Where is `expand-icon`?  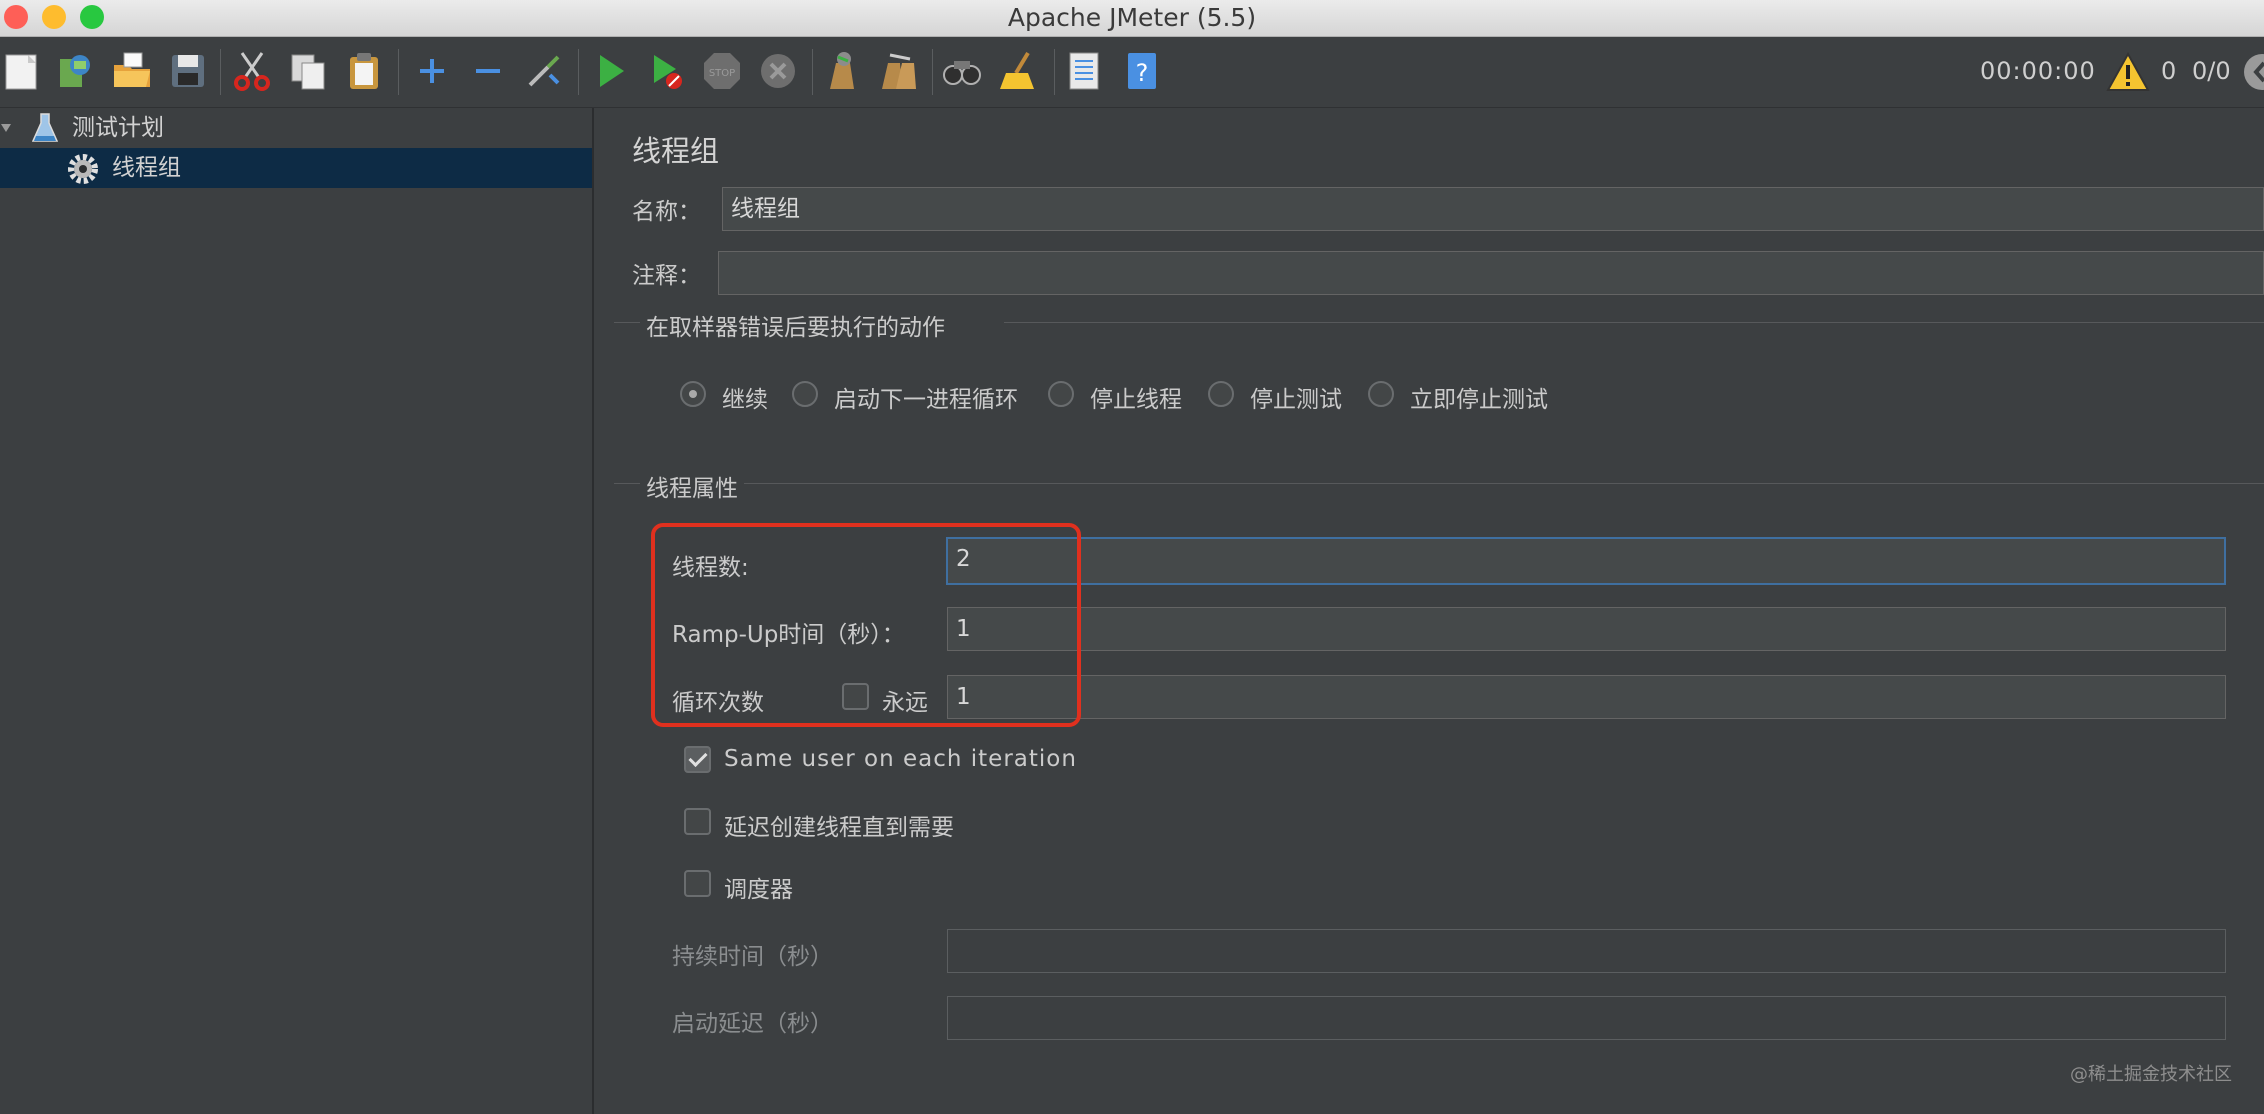
expand-icon is located at coordinates (432, 71).